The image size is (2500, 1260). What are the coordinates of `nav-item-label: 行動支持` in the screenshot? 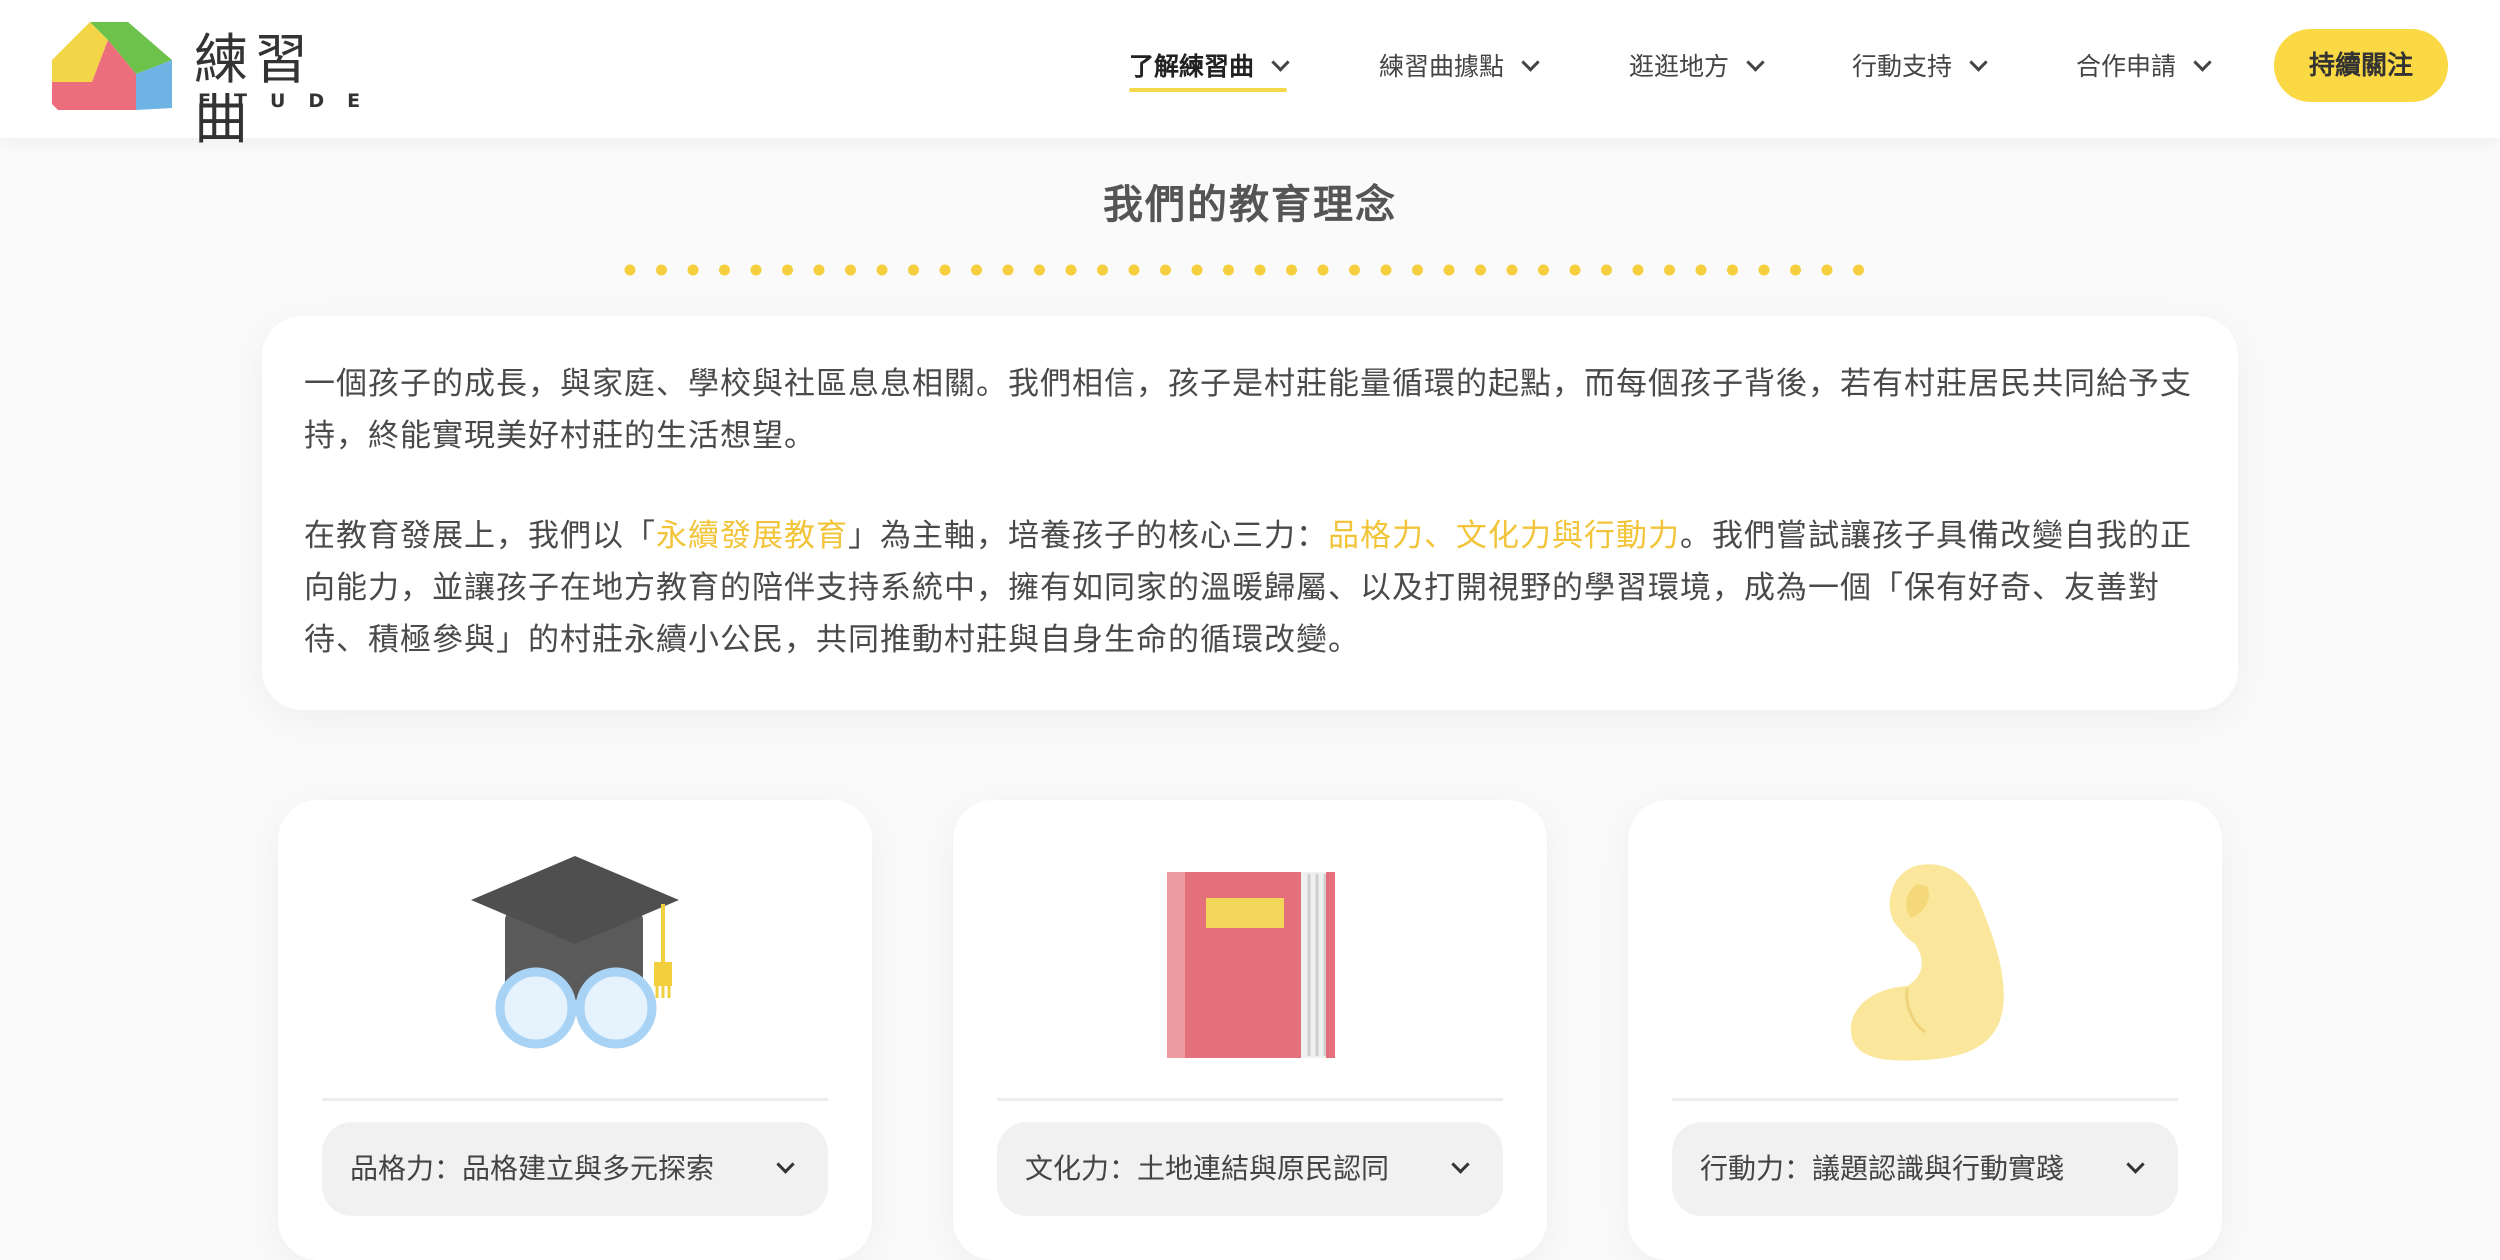 It's located at (1902, 66).